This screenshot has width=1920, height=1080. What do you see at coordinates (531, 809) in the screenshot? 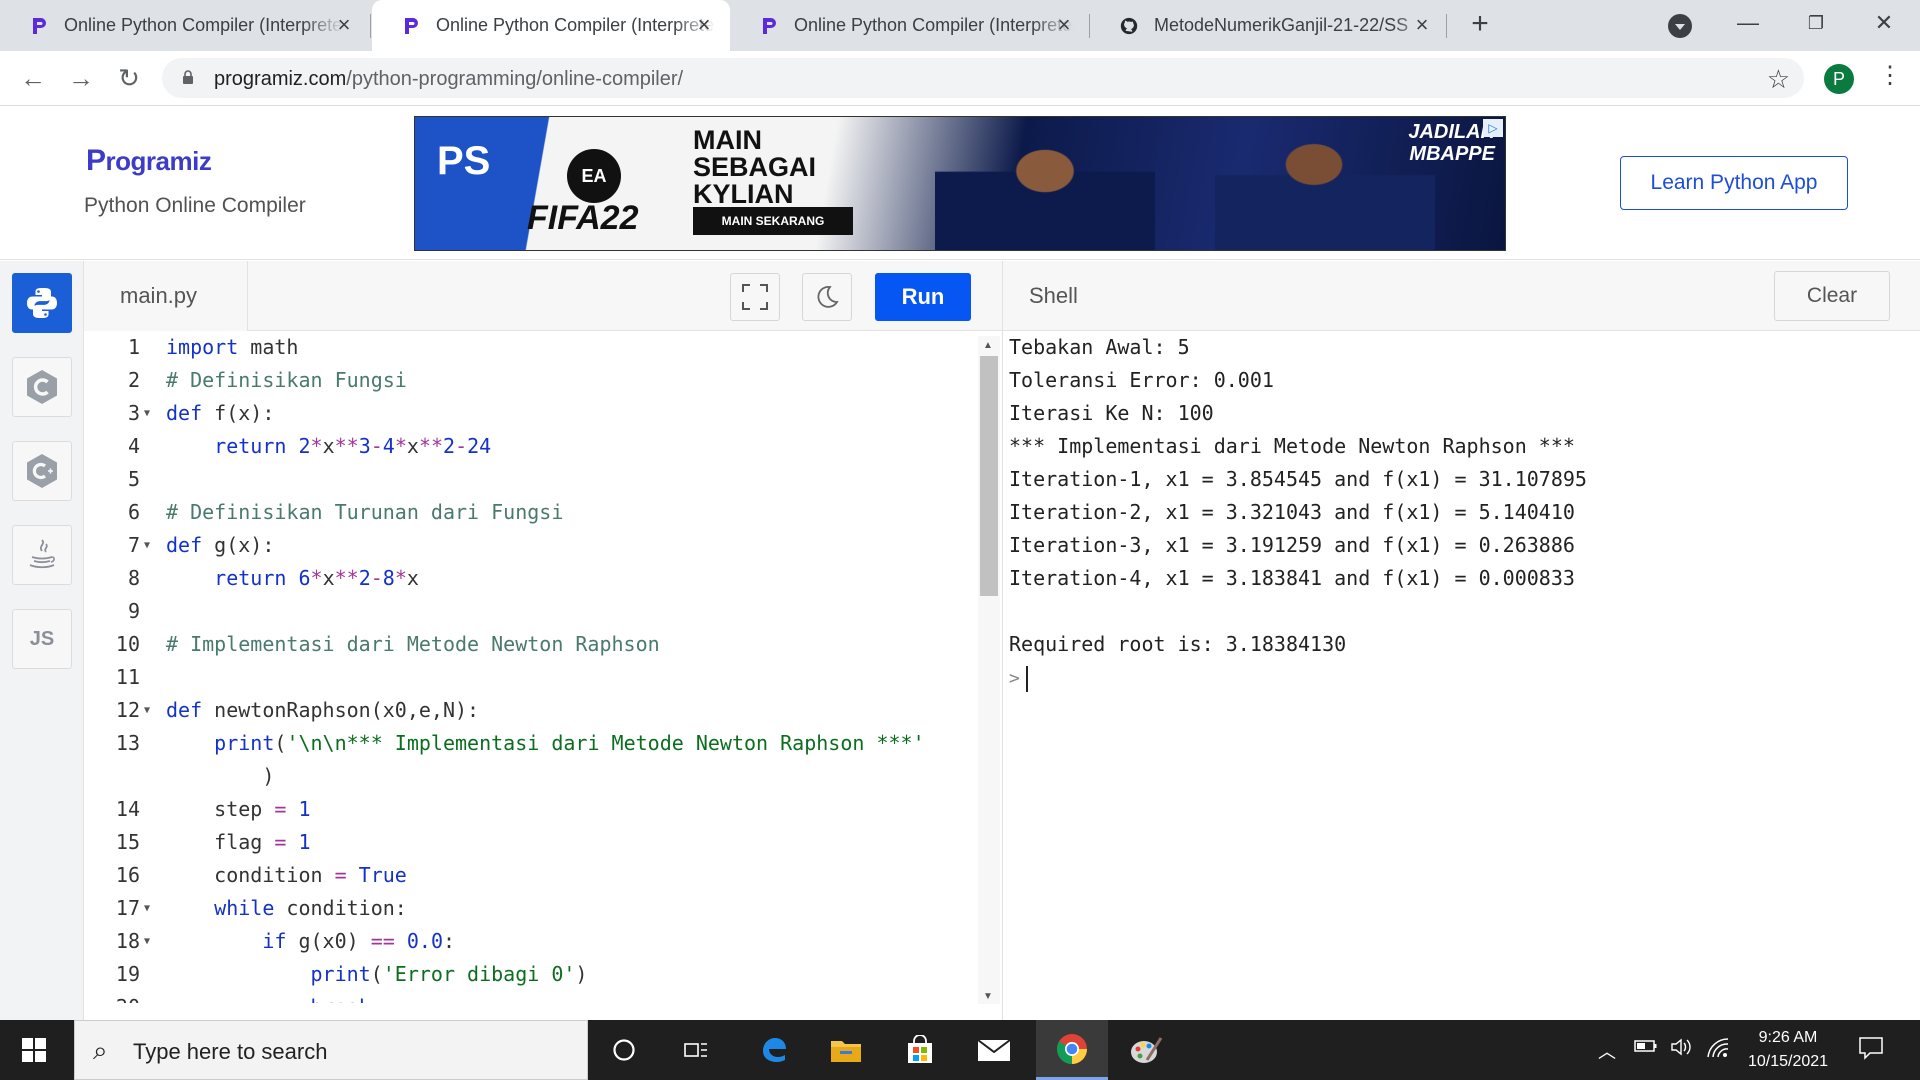
I see `code-line: 14 step = 1` at bounding box center [531, 809].